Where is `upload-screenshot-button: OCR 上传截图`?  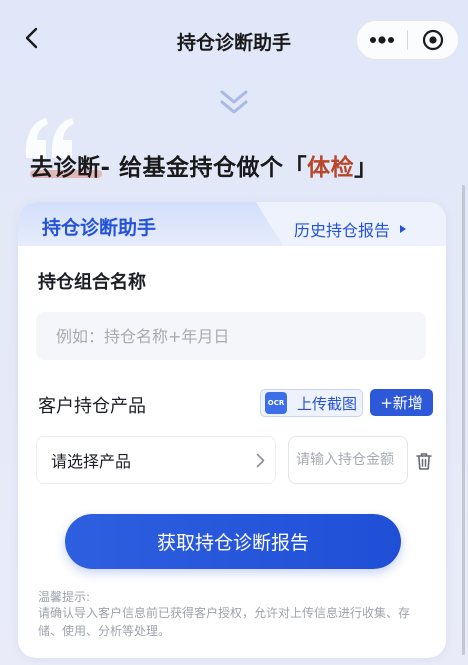
upload-screenshot-button: OCR 上传截图 is located at coordinates (311, 403).